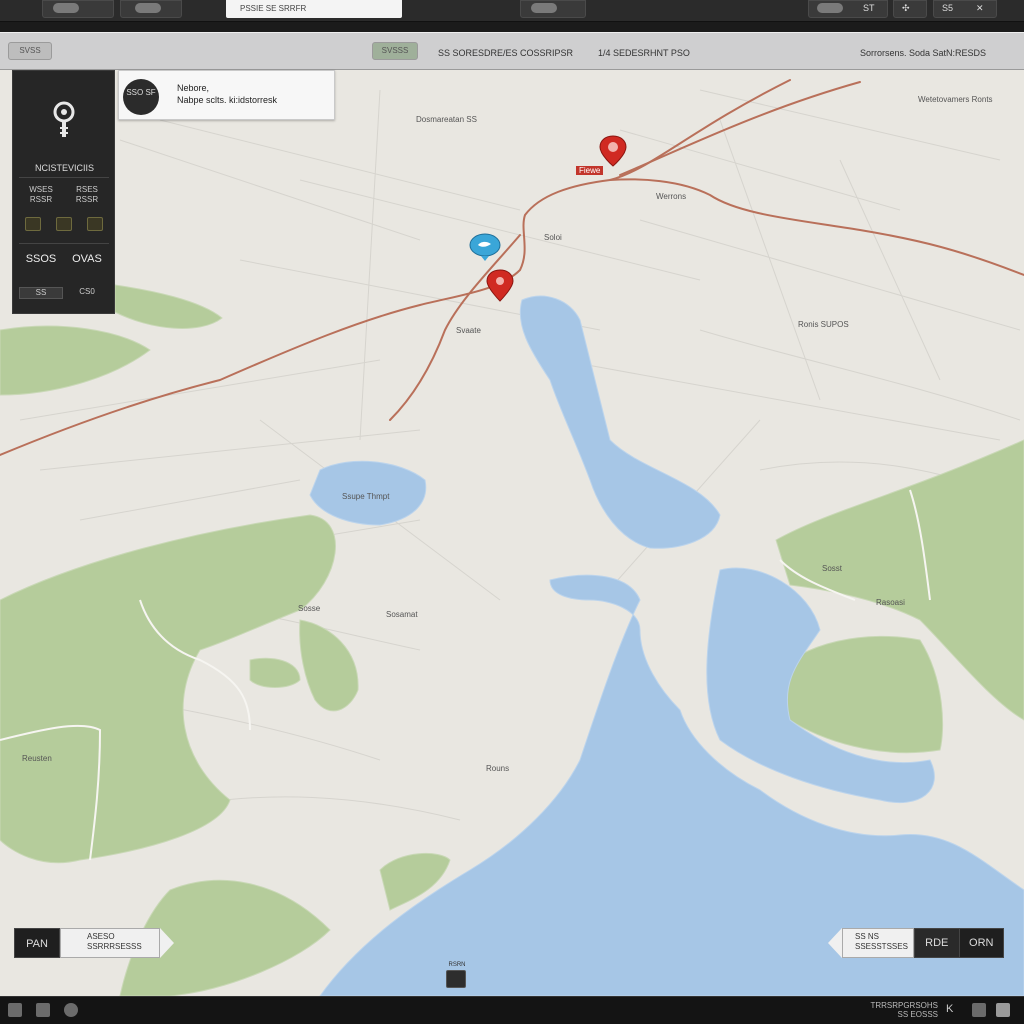  I want to click on info-subtitle: Nabpe sclts. ki:idstorresk, so click(227, 100).